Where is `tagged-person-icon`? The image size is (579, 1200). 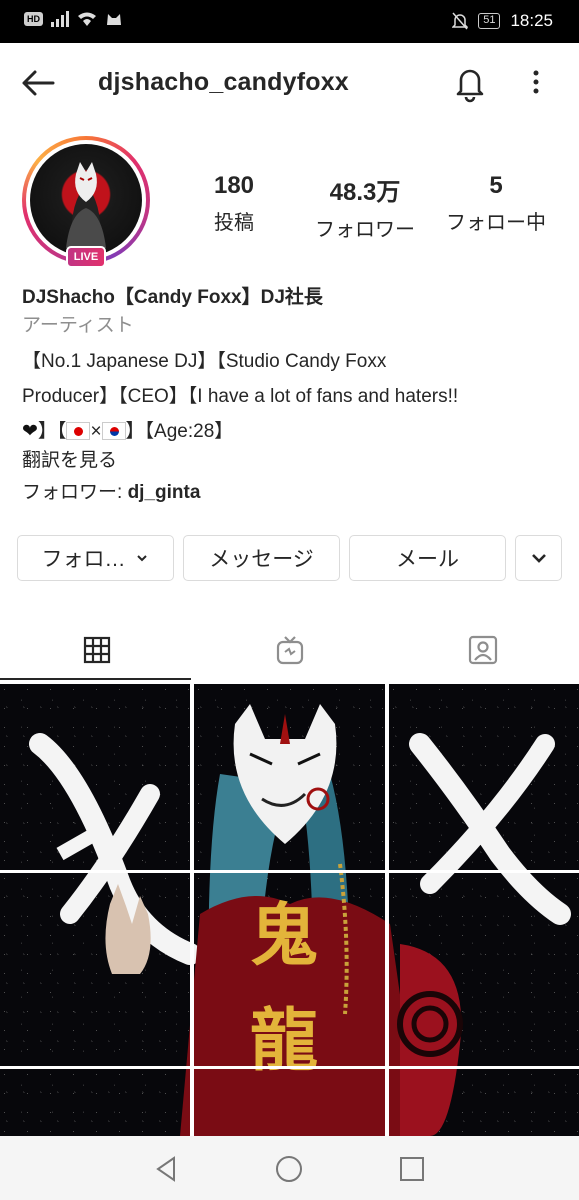
tagged-person-icon is located at coordinates (482, 650).